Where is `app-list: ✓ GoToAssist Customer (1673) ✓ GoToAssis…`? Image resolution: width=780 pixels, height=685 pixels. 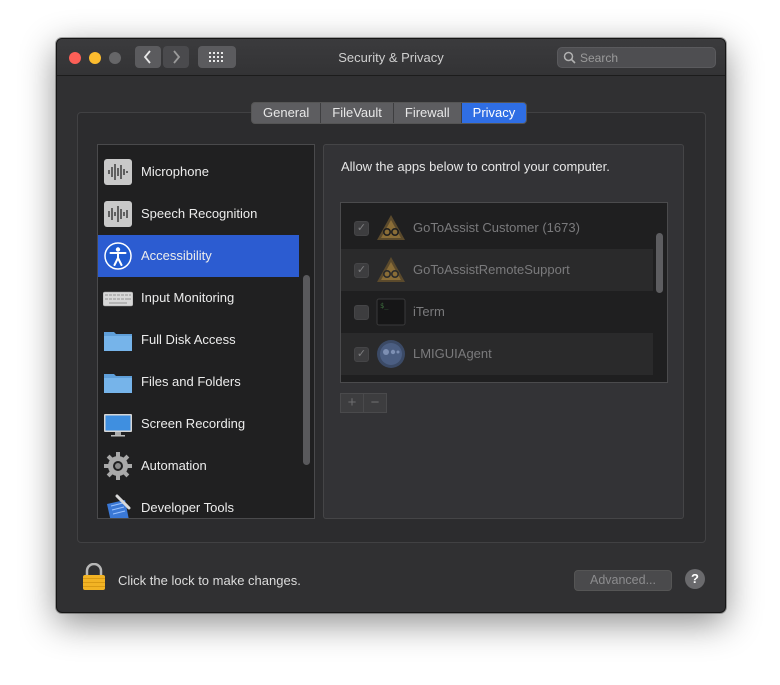
app-list: ✓ GoToAssist Customer (1673) ✓ GoToAssis… is located at coordinates (504, 292).